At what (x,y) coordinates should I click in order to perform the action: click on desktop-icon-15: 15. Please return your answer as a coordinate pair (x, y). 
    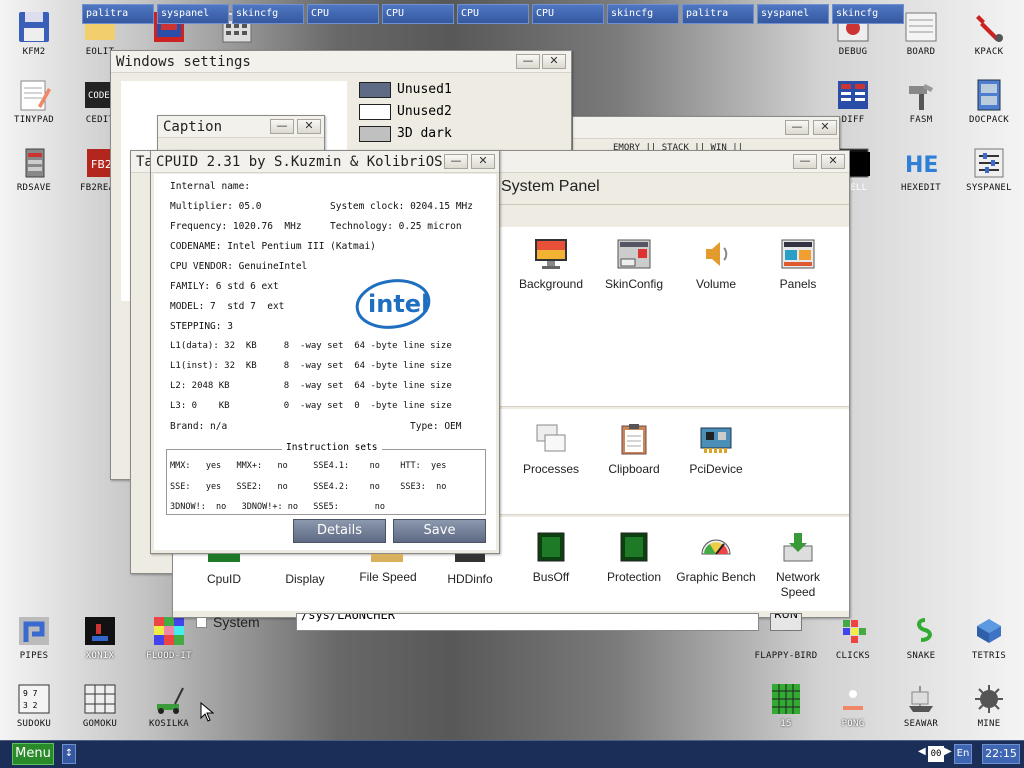
    Looking at the image, I should click on (786, 705).